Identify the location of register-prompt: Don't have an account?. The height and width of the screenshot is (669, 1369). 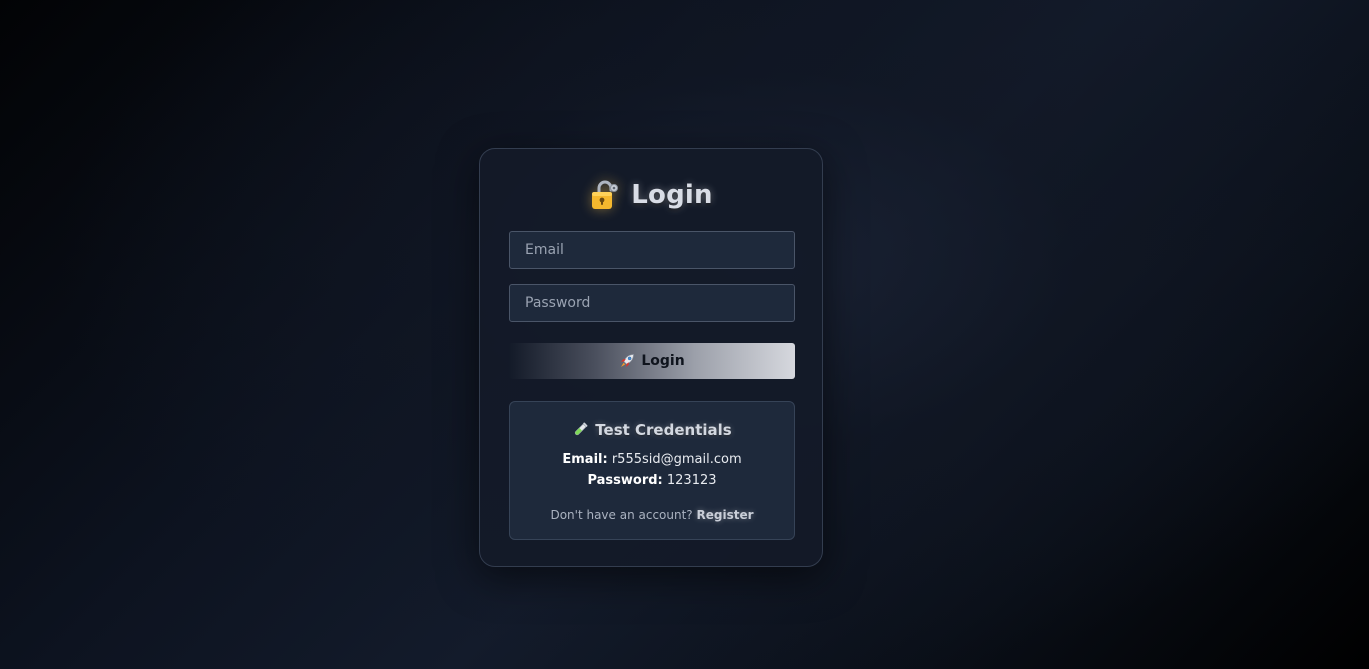
(621, 515).